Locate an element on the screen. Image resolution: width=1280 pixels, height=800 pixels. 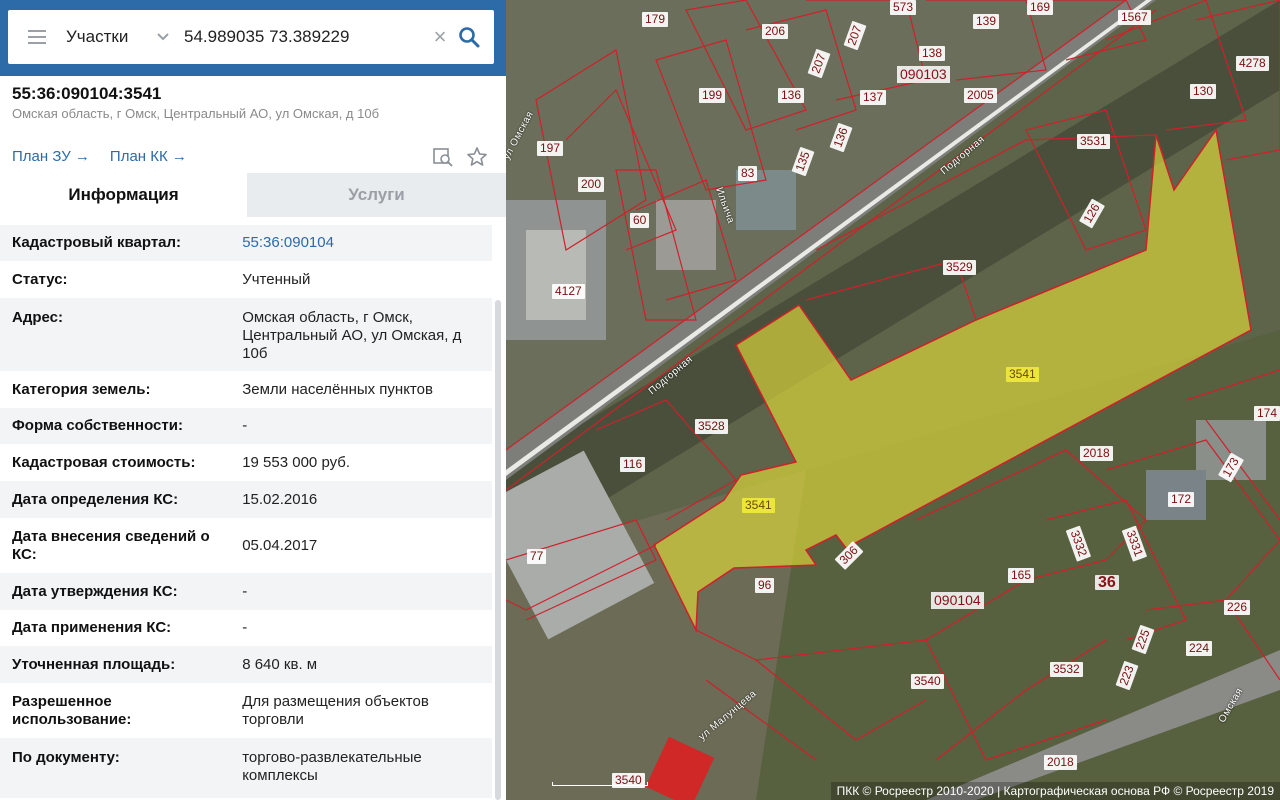
info-row: Кадастровая стоимость: 19 553 000 руб. is located at coordinates (246, 462).